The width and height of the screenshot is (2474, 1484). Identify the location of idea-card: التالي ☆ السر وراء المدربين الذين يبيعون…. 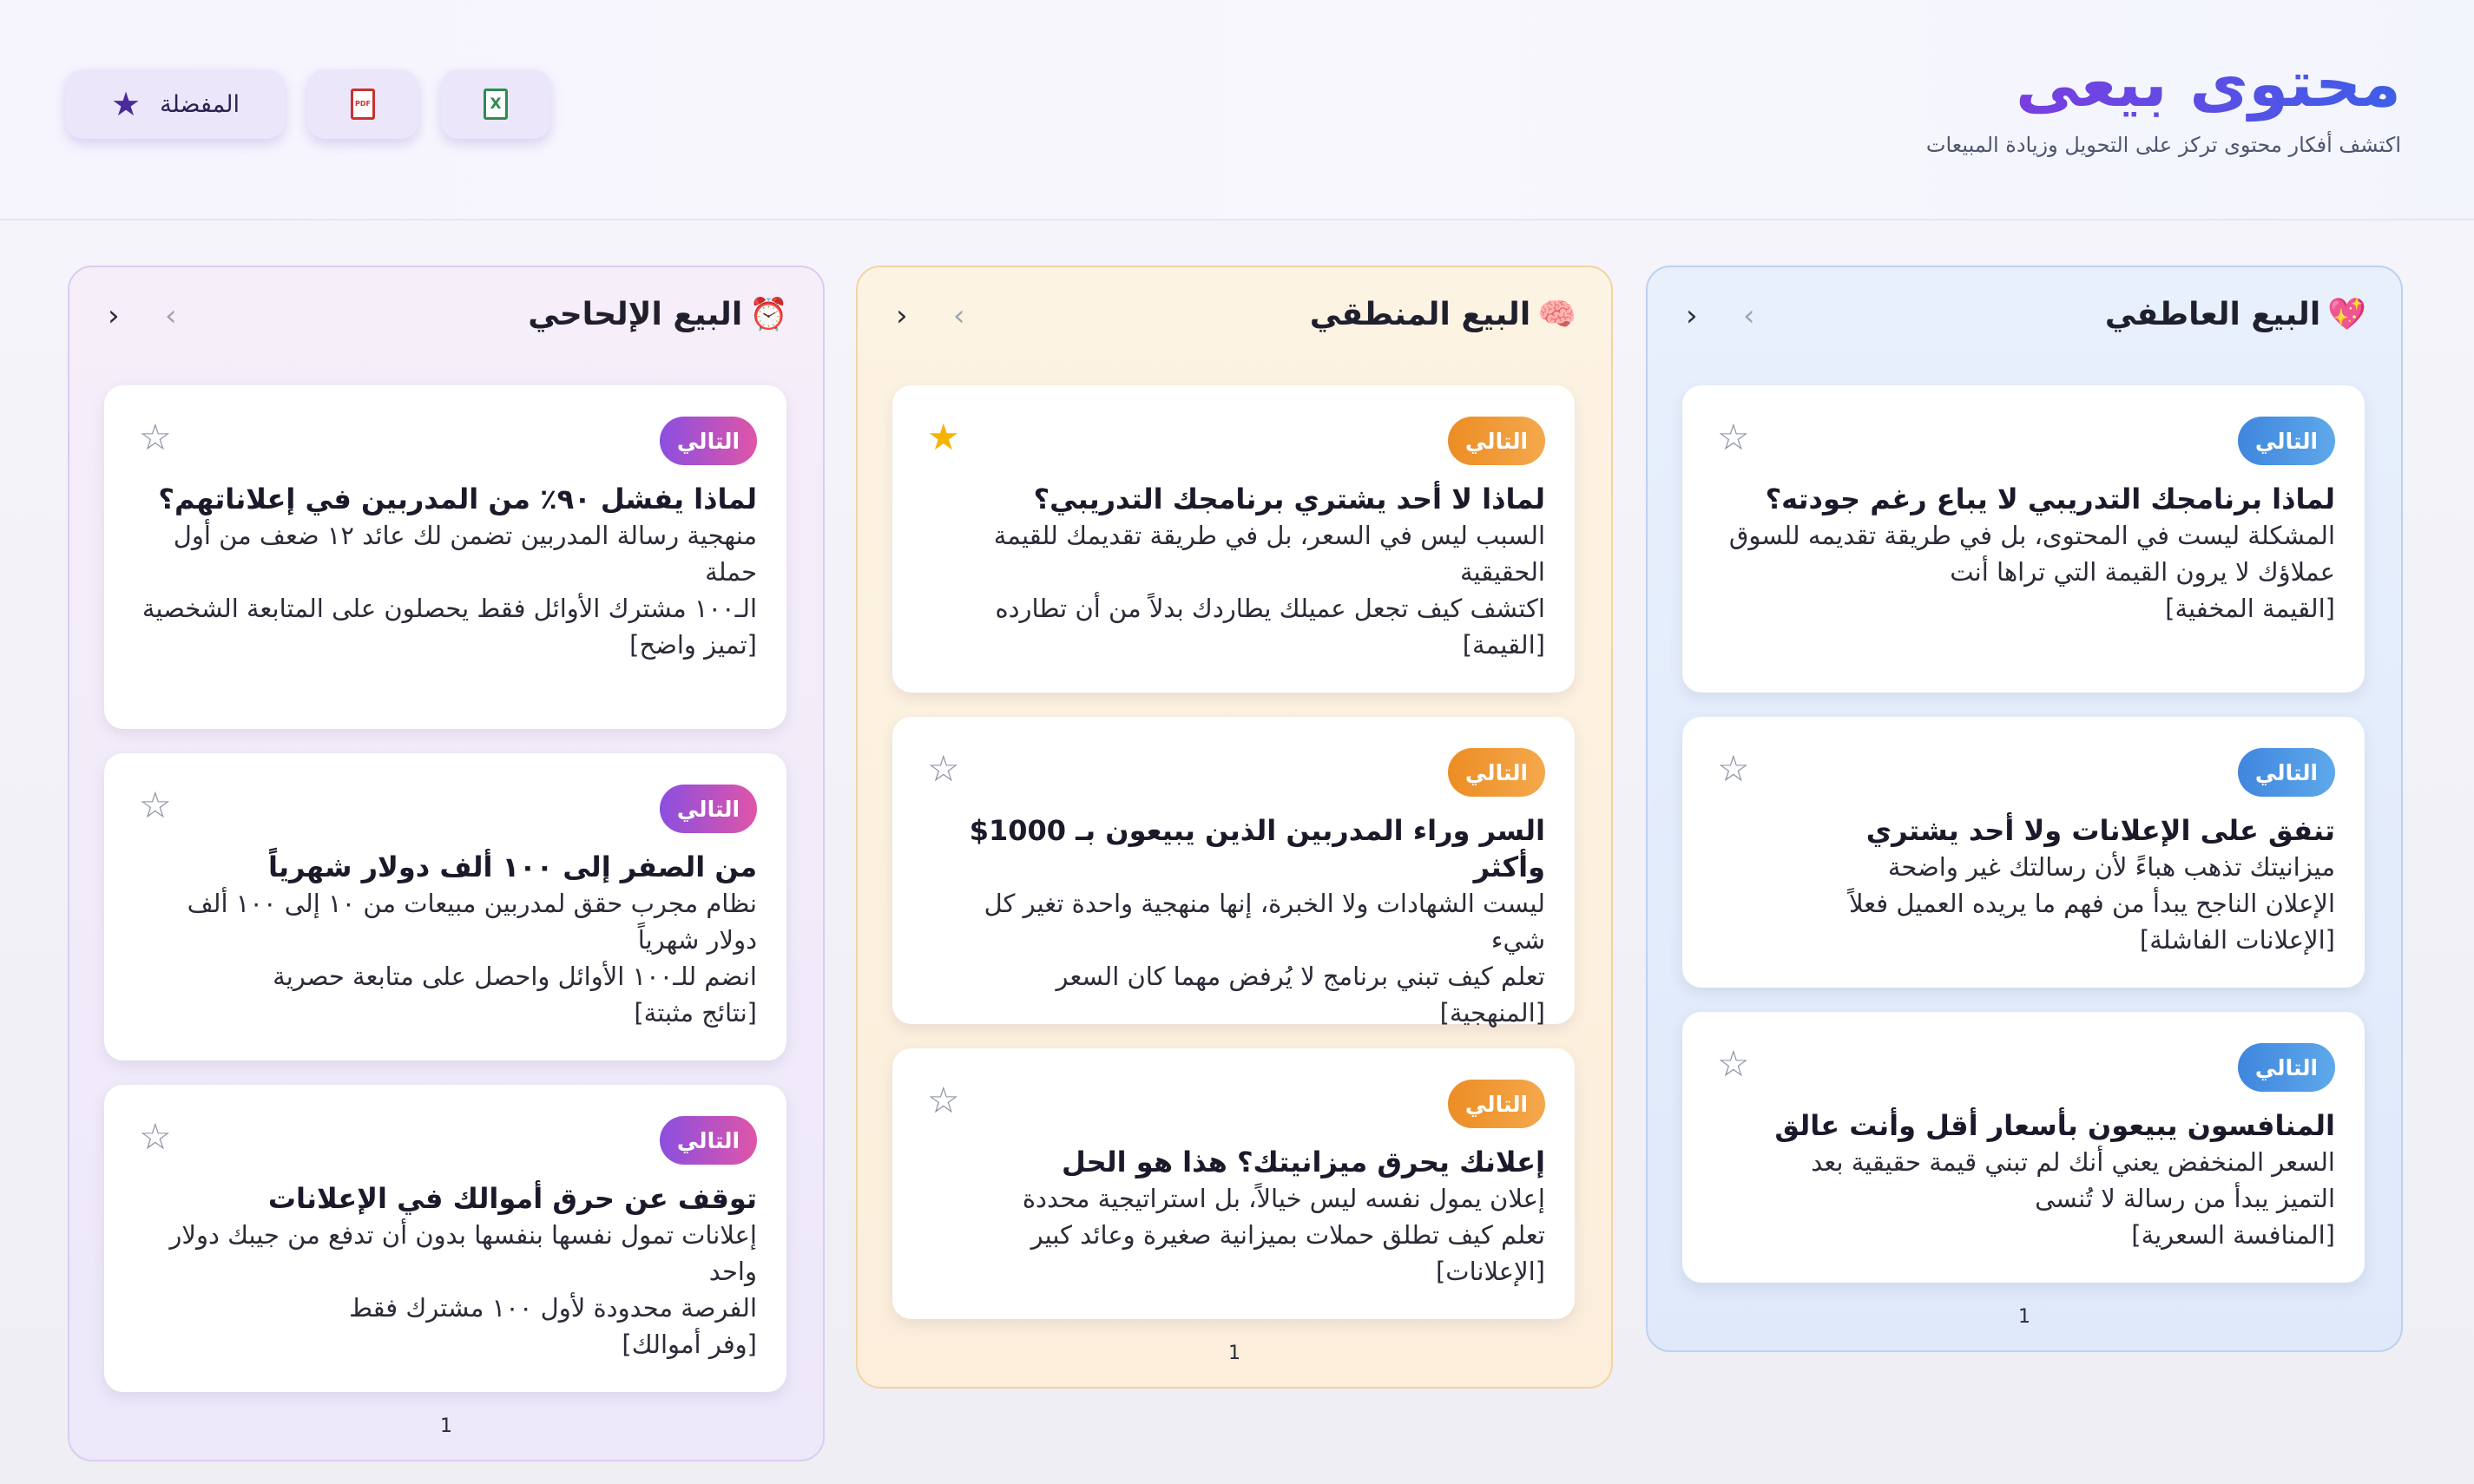
(1233, 873).